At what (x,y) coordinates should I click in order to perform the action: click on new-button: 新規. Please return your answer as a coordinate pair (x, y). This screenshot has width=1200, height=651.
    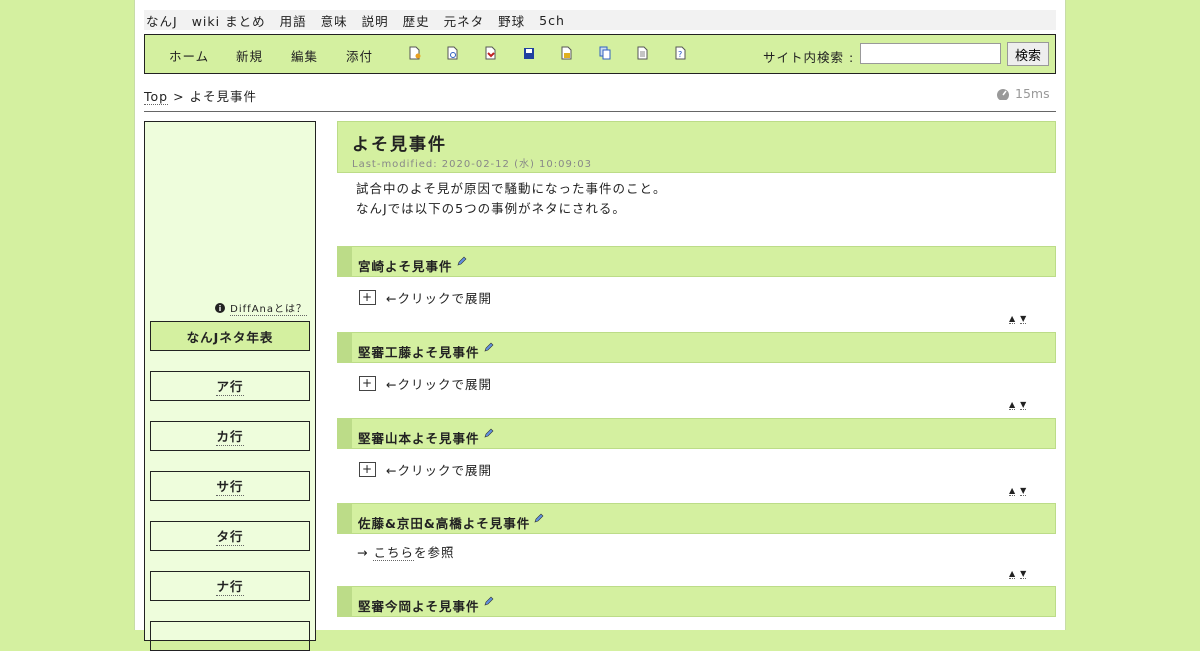
    Looking at the image, I should click on (249, 55).